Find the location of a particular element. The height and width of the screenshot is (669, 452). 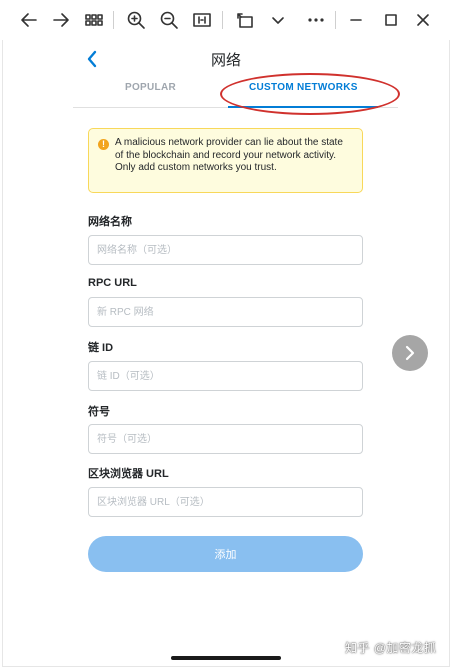

tab-popular: POPULAR is located at coordinates (150, 87).